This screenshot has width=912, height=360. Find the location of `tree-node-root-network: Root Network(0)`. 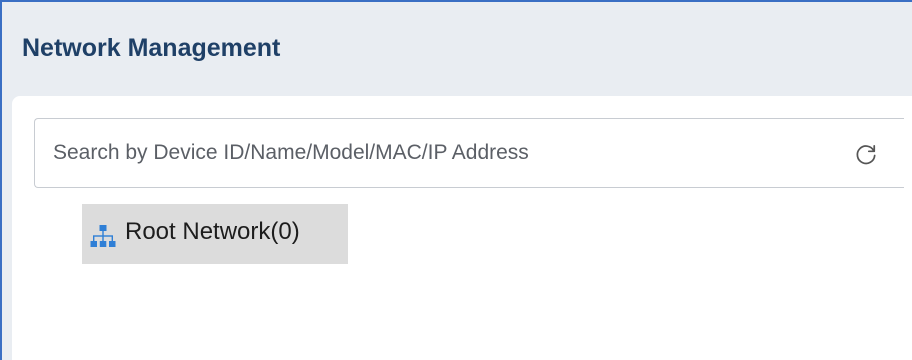

tree-node-root-network: Root Network(0) is located at coordinates (215, 234).